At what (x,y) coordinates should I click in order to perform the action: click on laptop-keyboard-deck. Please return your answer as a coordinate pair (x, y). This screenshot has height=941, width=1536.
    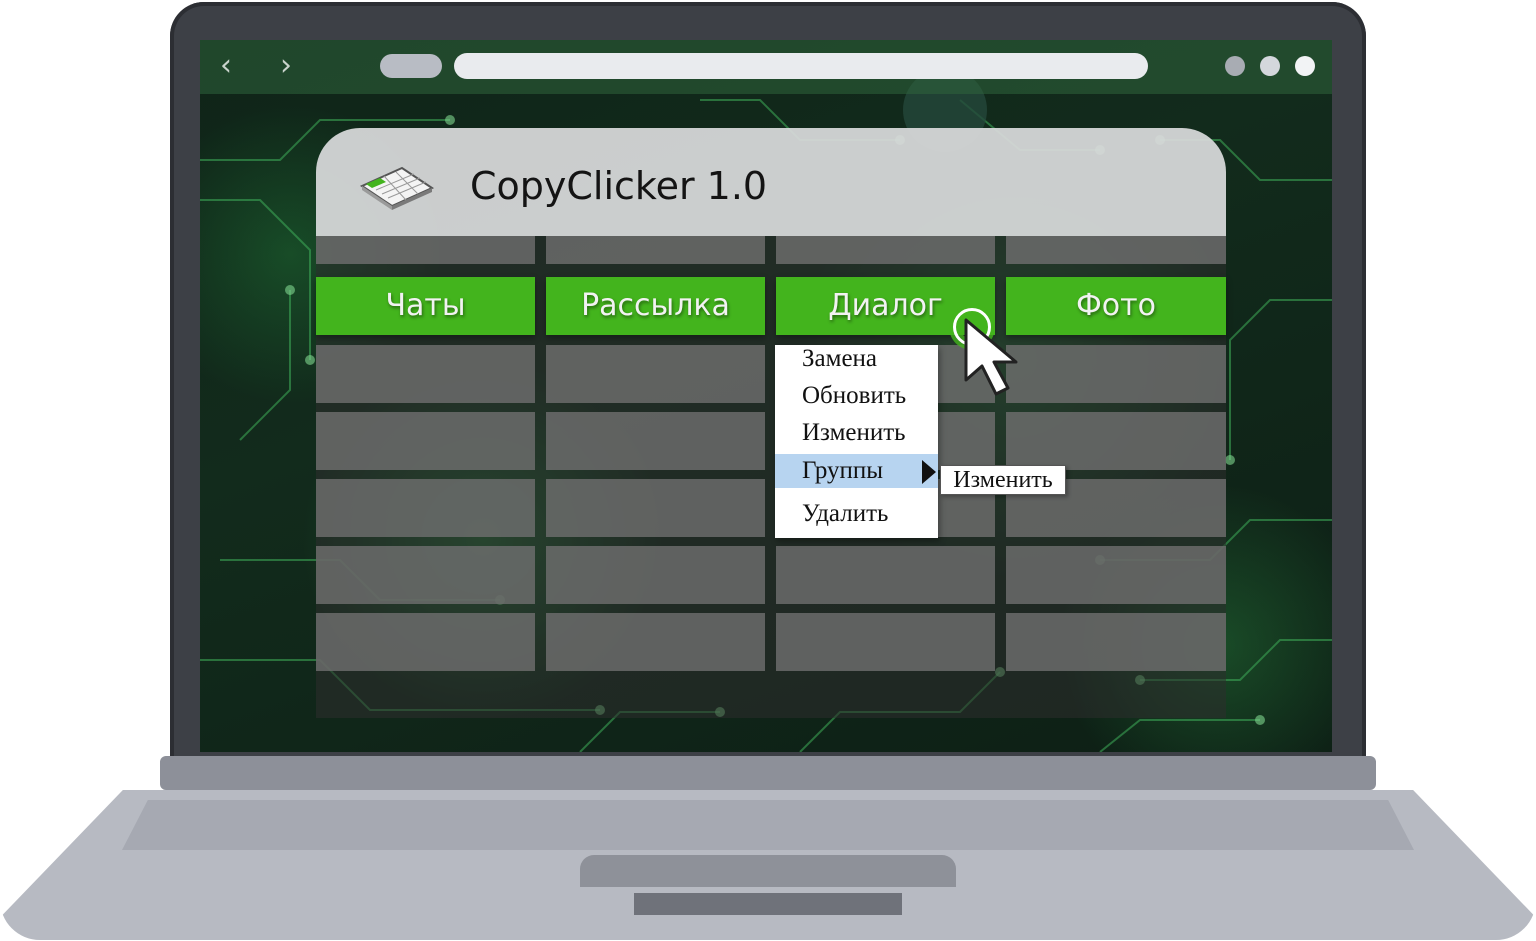
    Looking at the image, I should click on (768, 825).